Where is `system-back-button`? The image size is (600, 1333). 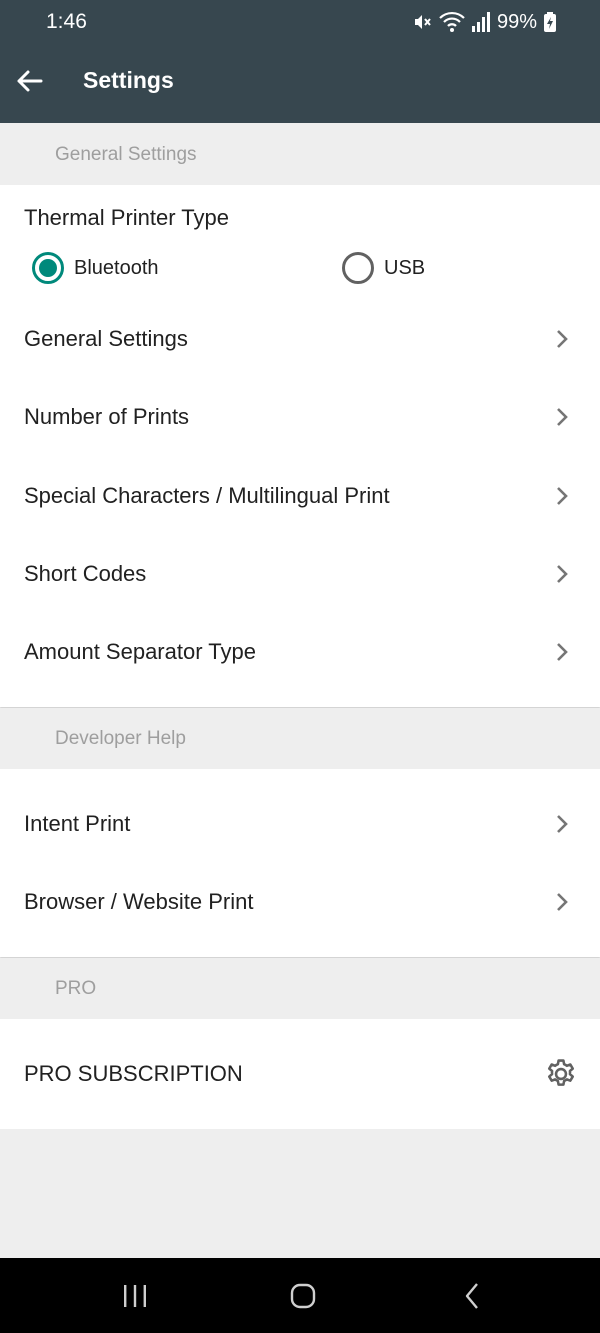
system-back-button is located at coordinates (472, 1296).